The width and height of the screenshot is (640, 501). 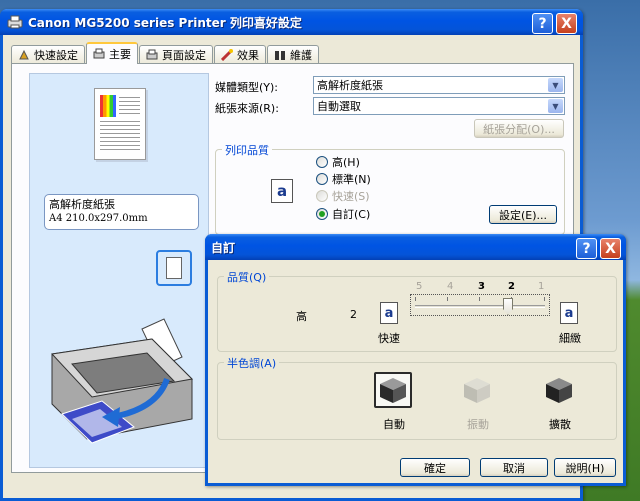 What do you see at coordinates (439, 106) in the screenshot?
I see `paper-source-dropdown: 自動選取 ▼` at bounding box center [439, 106].